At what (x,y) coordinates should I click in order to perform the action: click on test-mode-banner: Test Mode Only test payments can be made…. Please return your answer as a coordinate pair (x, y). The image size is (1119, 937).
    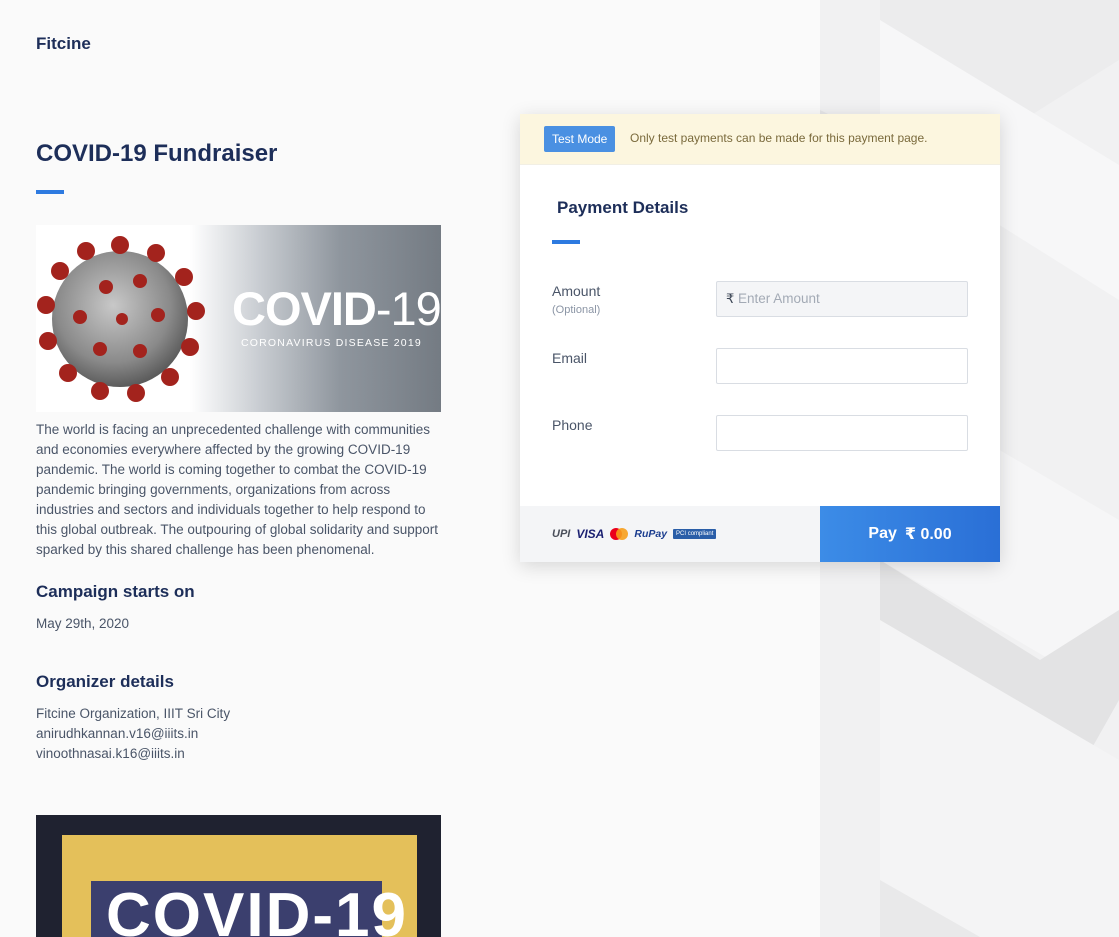
    Looking at the image, I should click on (760, 139).